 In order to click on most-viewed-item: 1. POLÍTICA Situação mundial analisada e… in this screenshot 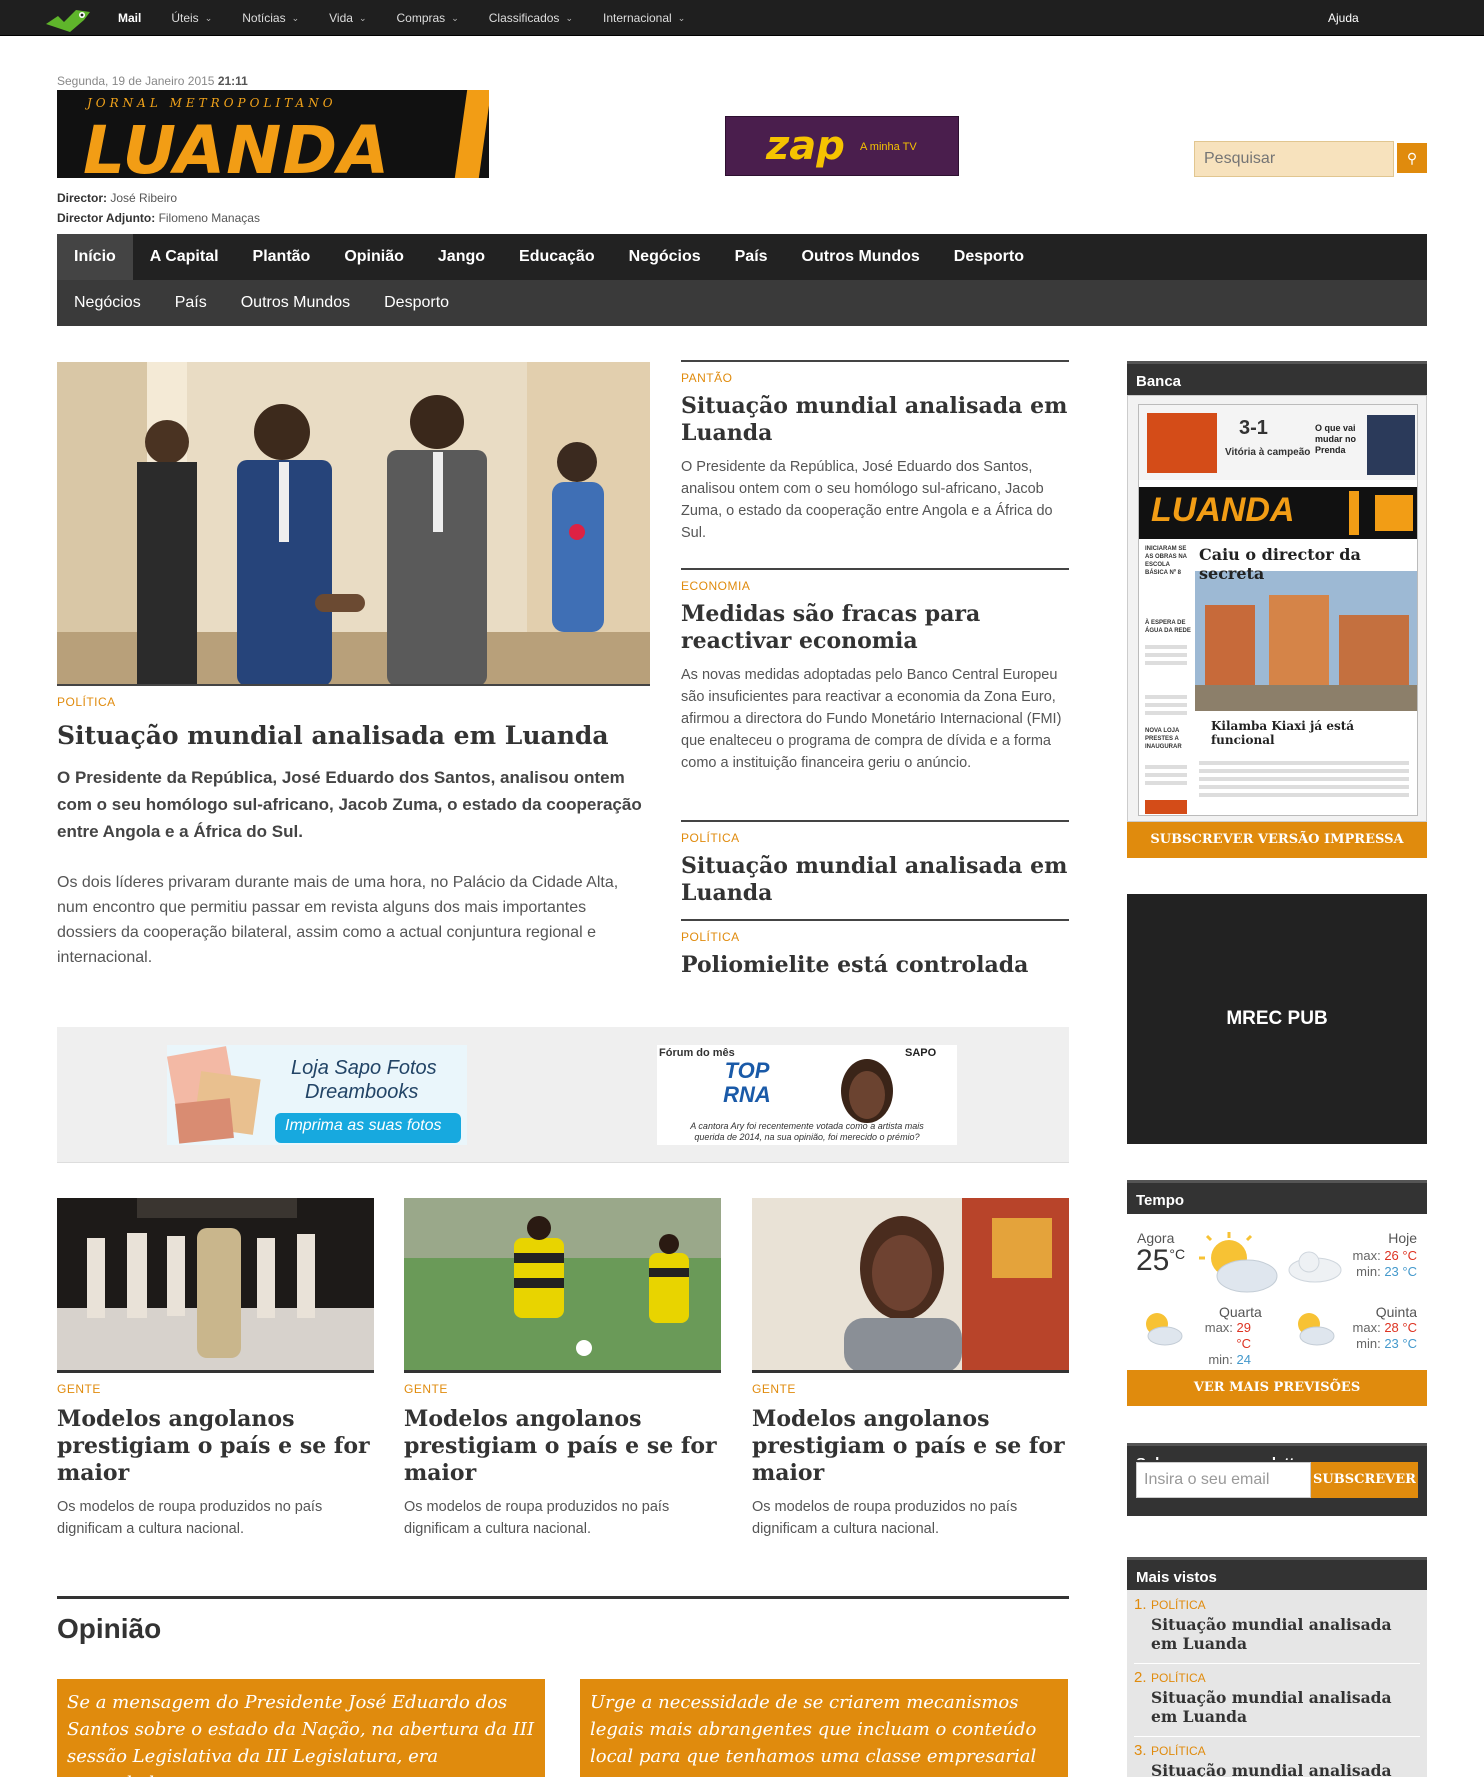, I will do `click(1277, 1630)`.